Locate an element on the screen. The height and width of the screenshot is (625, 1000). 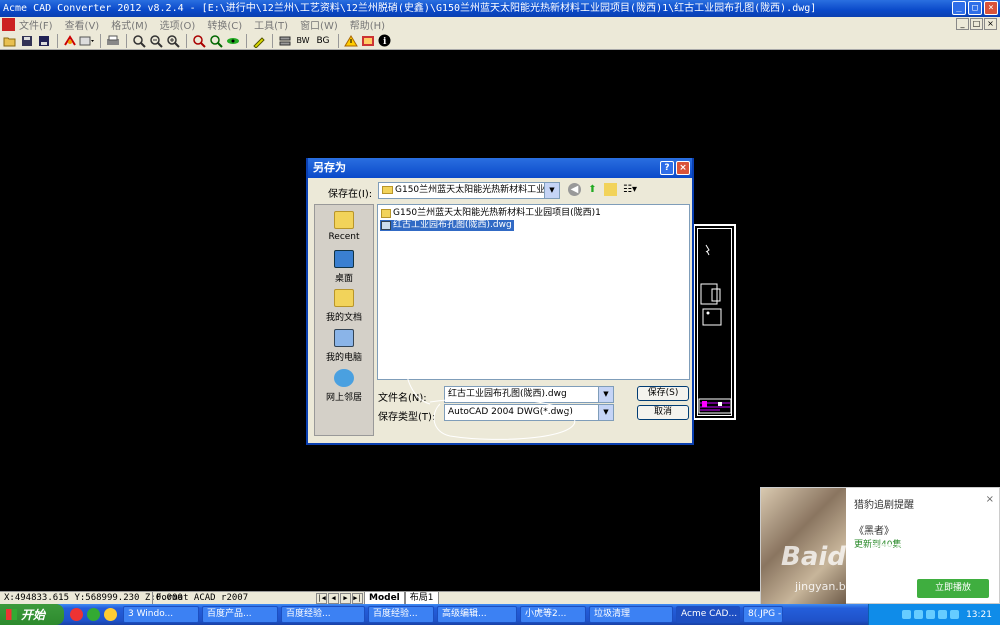
format-readout: Format ACAD r2007 is located at coordinates (200, 598).